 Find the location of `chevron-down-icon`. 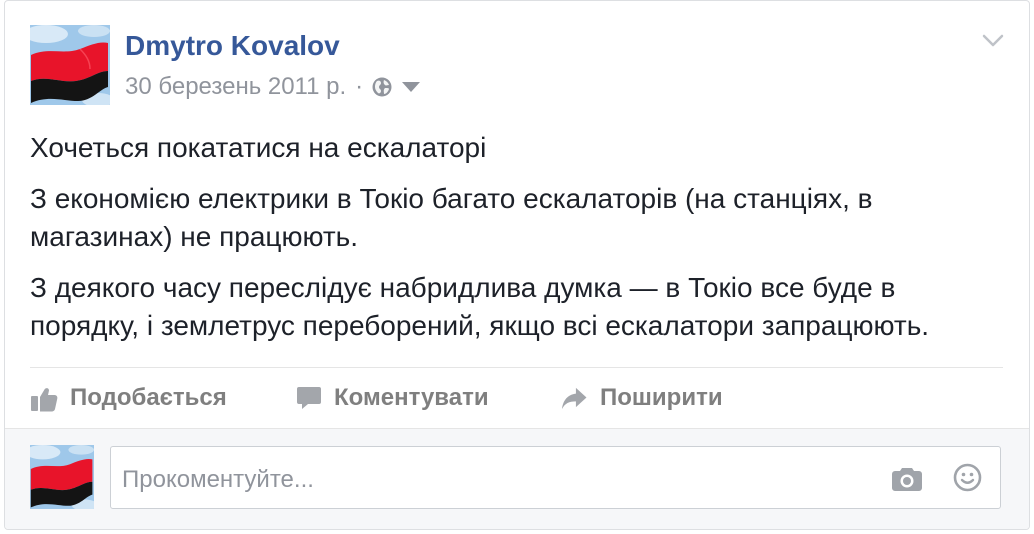

chevron-down-icon is located at coordinates (993, 41).